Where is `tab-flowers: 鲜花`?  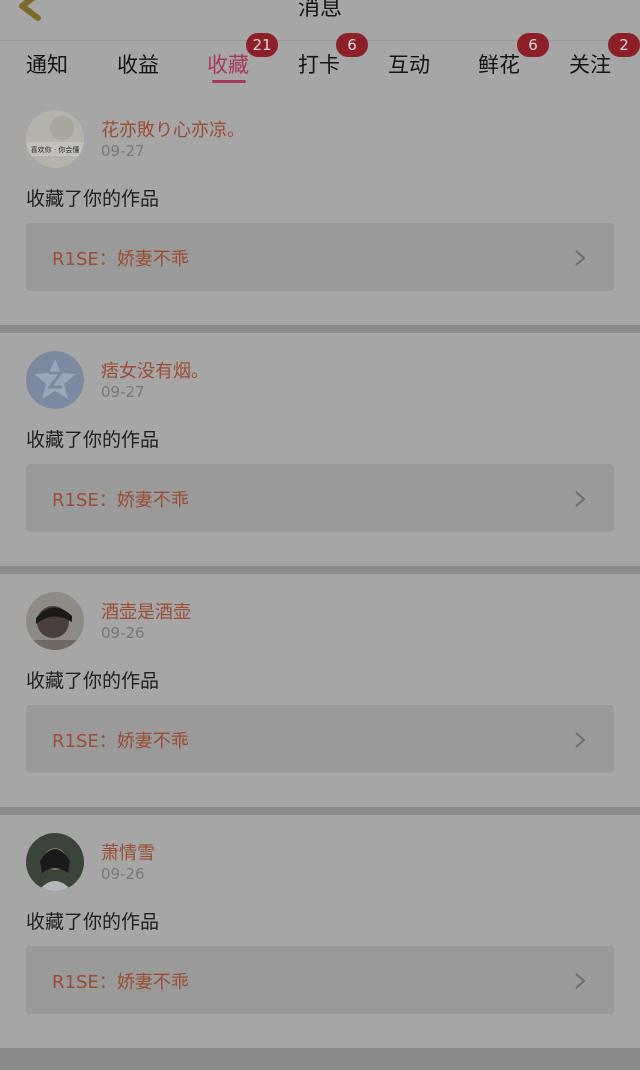
tab-flowers: 鲜花 is located at coordinates (499, 64).